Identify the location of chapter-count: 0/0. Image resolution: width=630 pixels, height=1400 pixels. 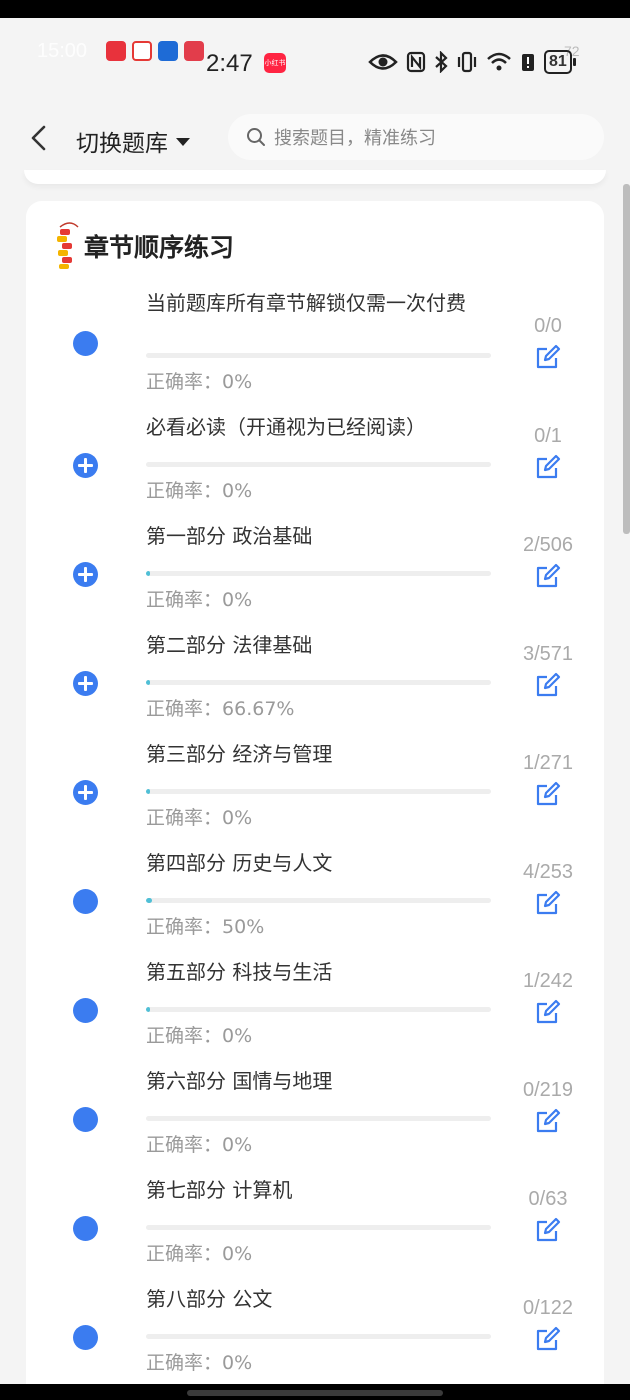
(548, 326).